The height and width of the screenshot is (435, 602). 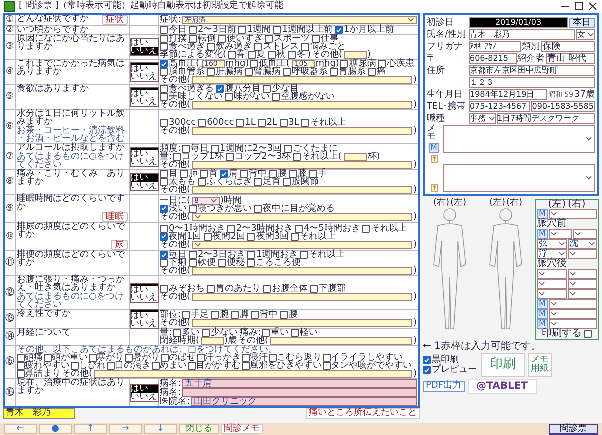 What do you see at coordinates (242, 429) in the screenshot?
I see `interview-memo-button: 問診メモ` at bounding box center [242, 429].